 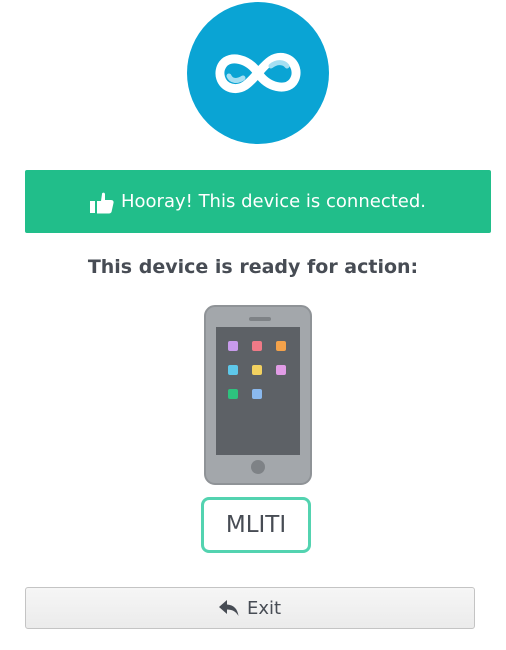 I want to click on ready-heading: This device is ready for action:, so click(x=253, y=267).